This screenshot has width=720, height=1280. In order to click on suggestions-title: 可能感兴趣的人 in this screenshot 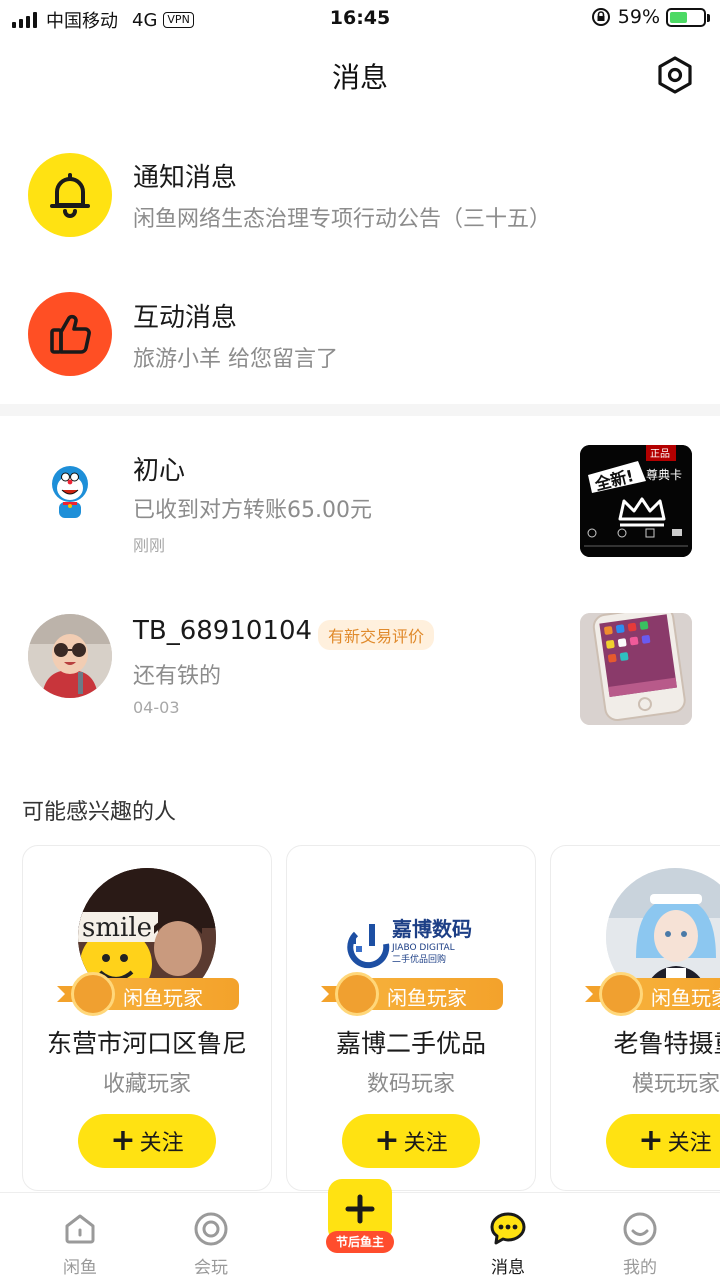, I will do `click(99, 812)`.